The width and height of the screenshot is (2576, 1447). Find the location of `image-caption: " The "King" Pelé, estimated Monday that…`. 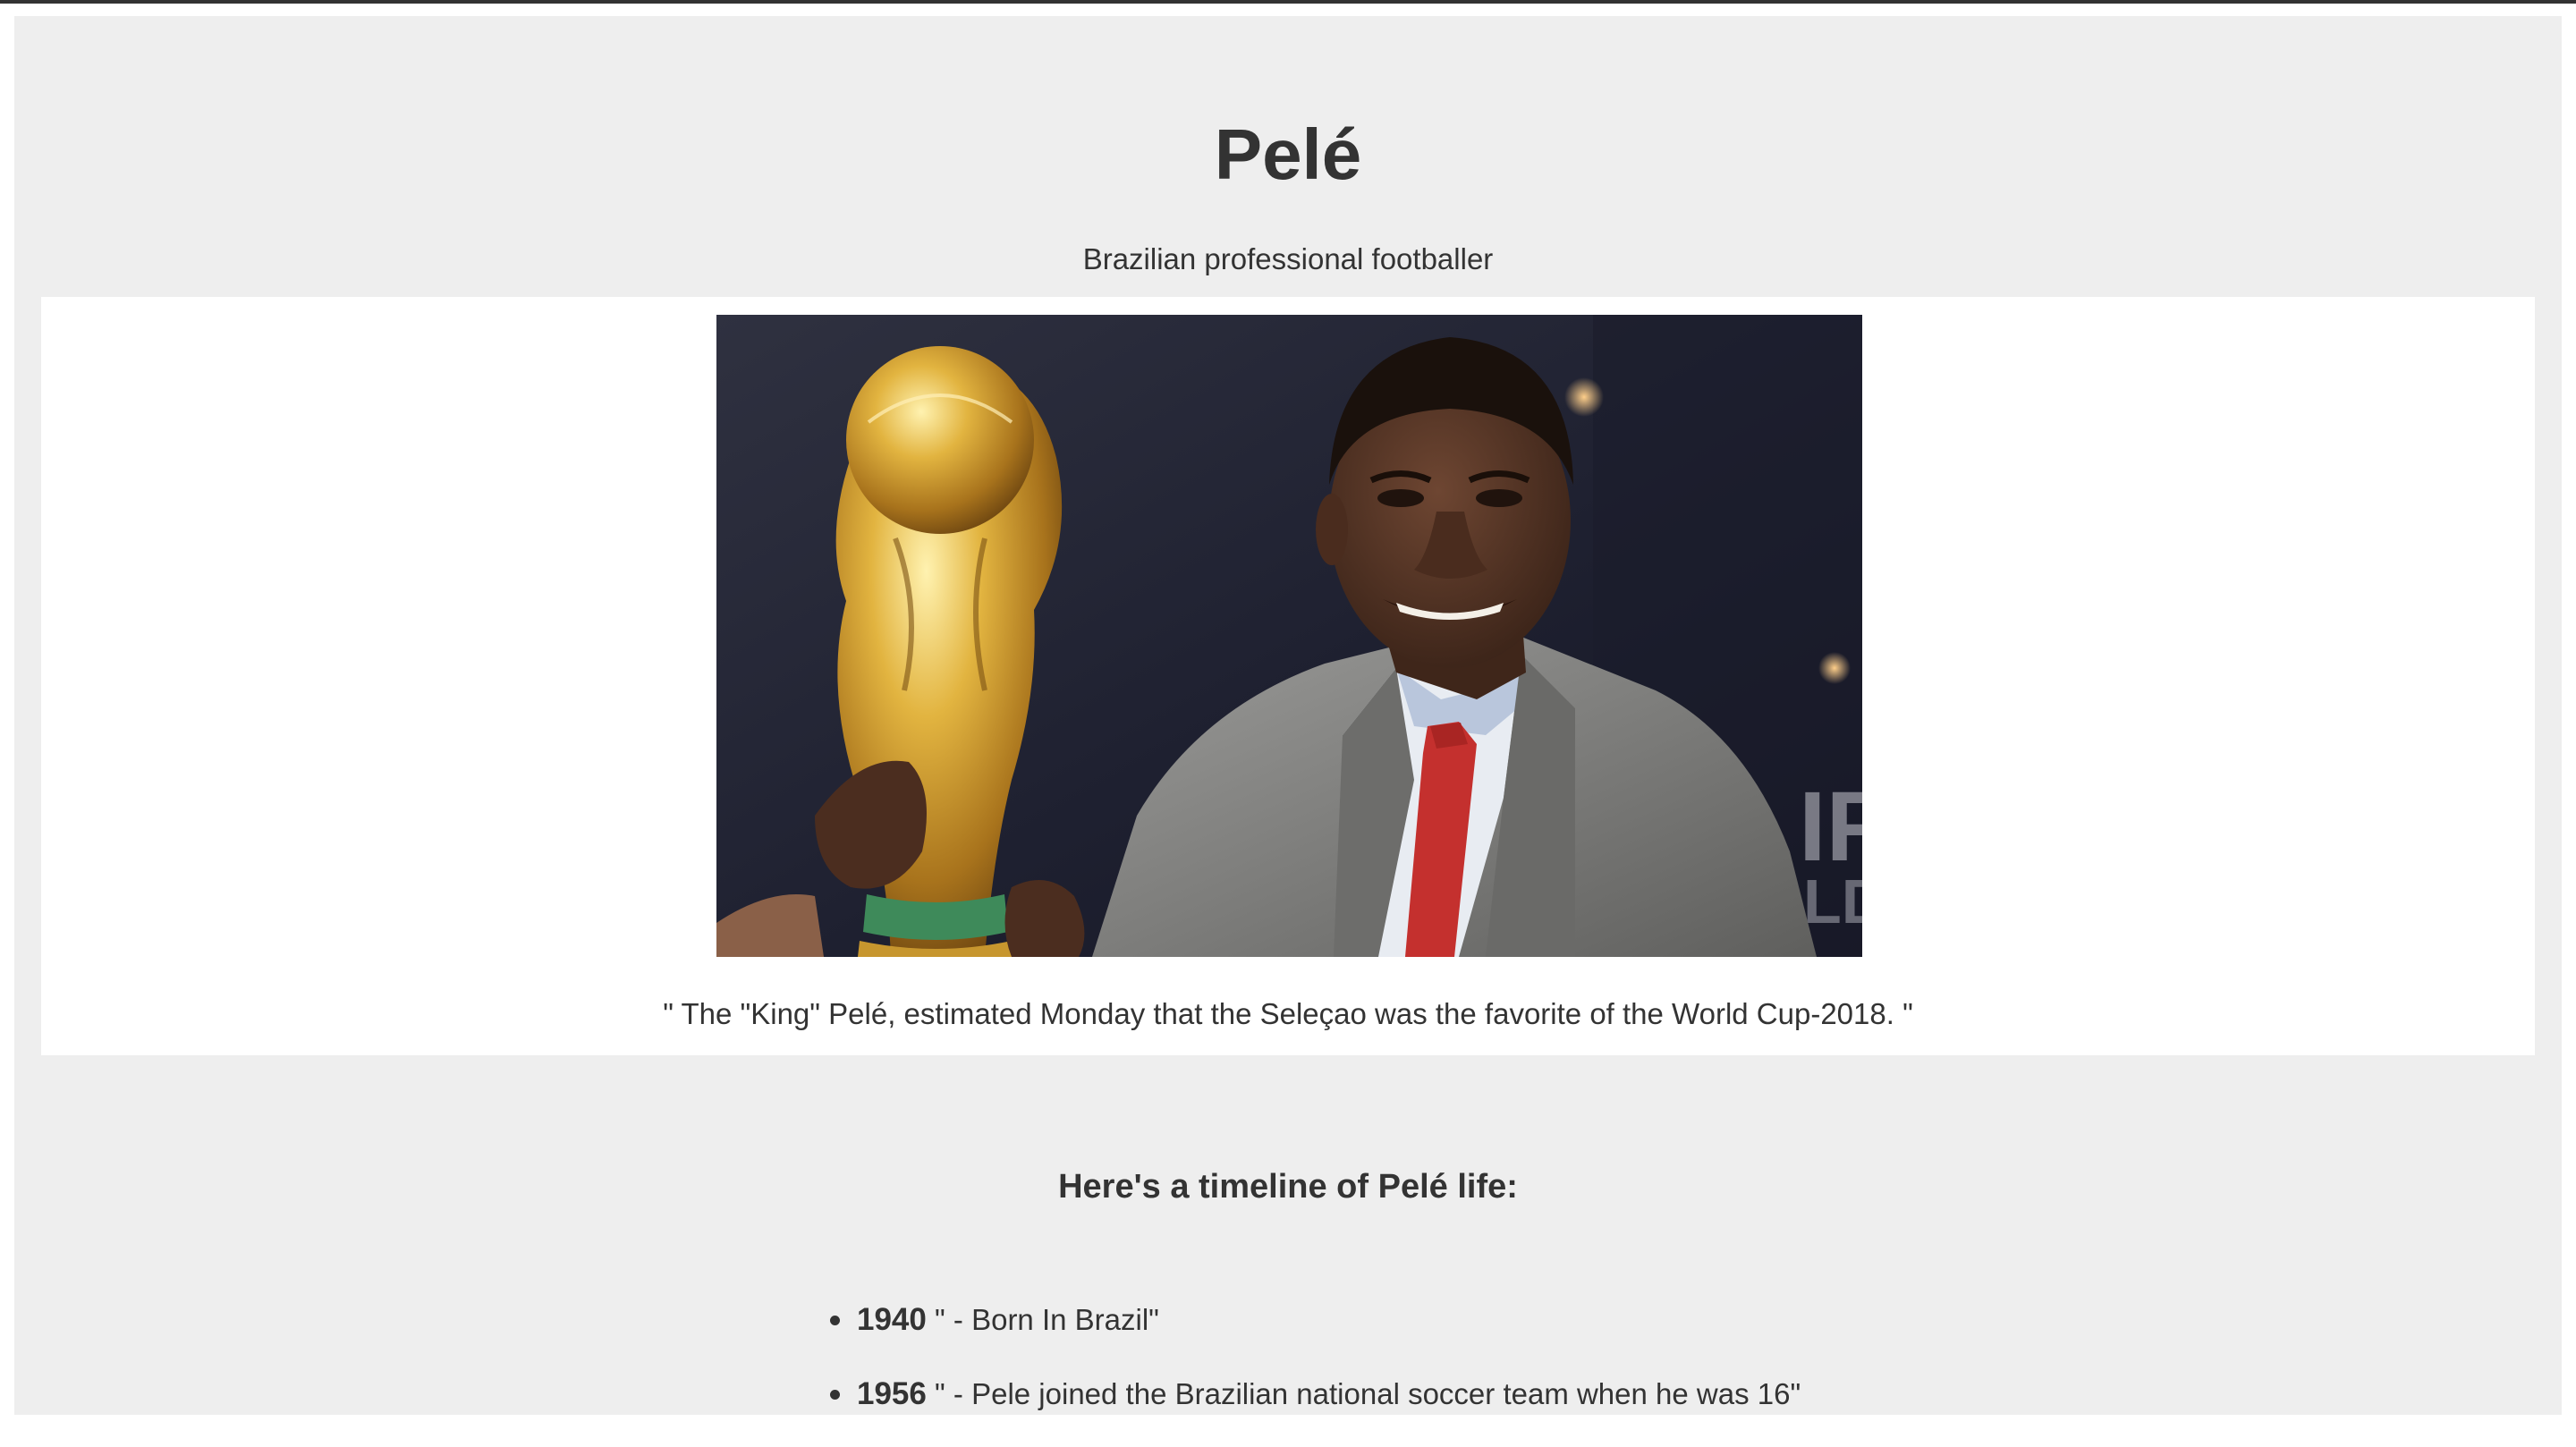

image-caption: " The "King" Pelé, estimated Monday that… is located at coordinates (1288, 1013).